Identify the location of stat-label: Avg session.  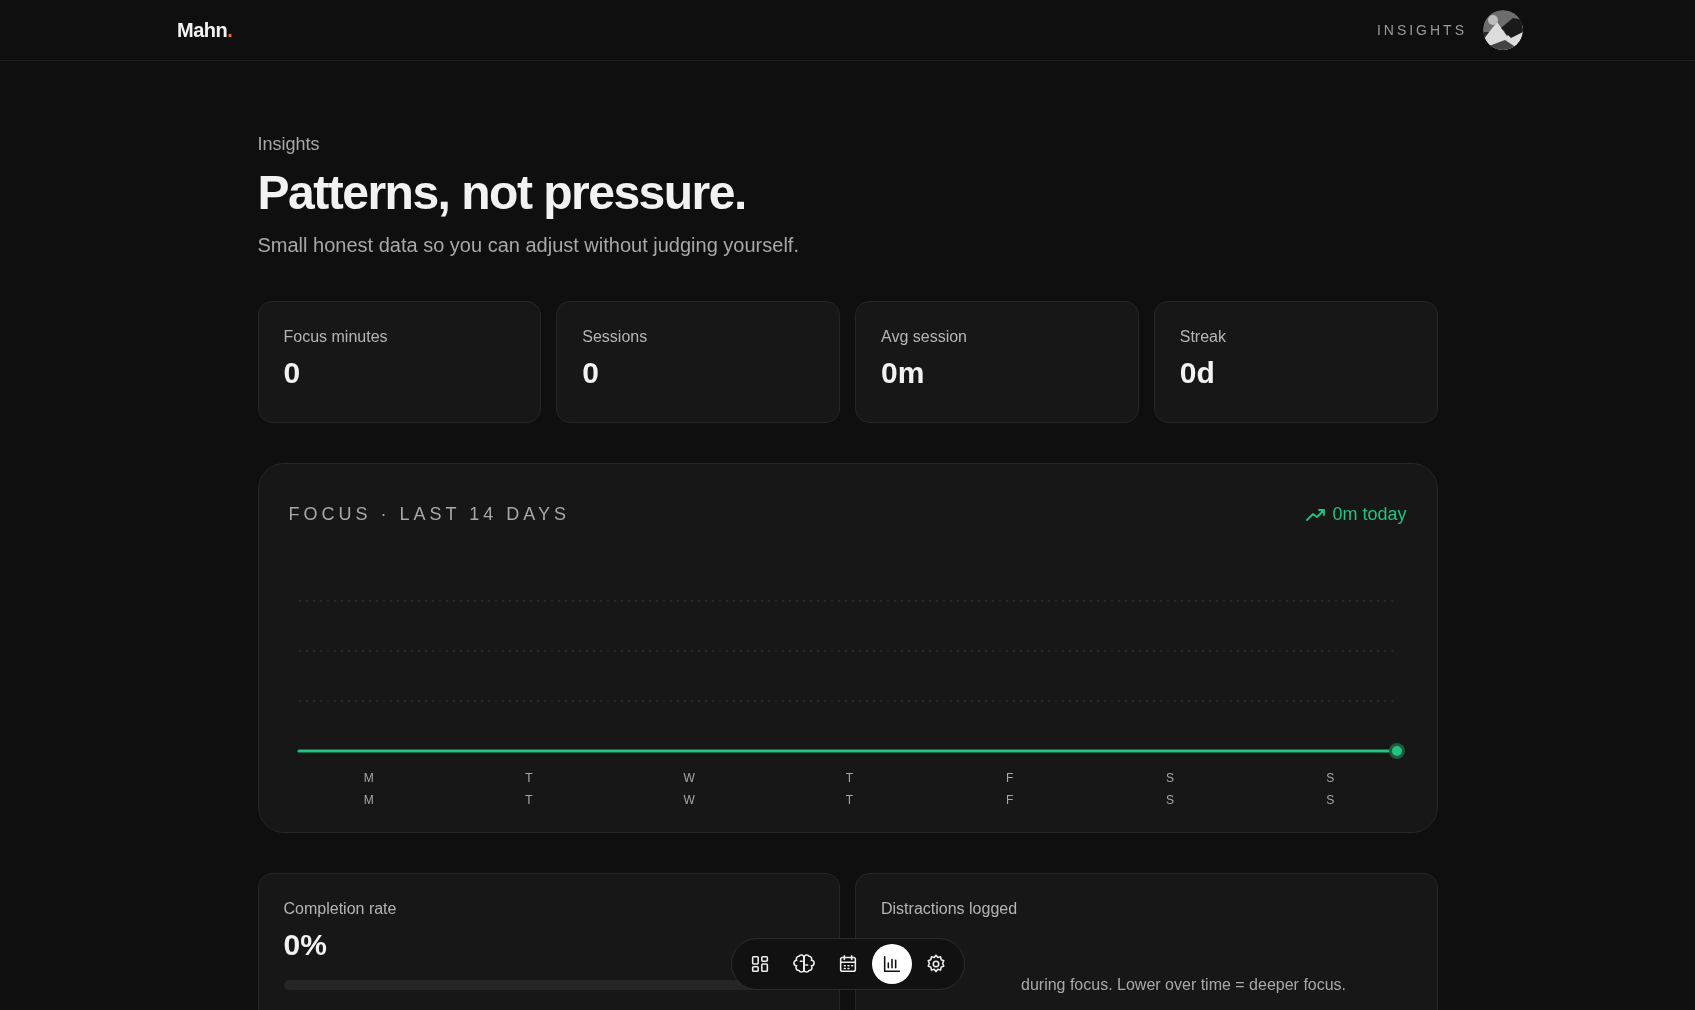
(924, 337).